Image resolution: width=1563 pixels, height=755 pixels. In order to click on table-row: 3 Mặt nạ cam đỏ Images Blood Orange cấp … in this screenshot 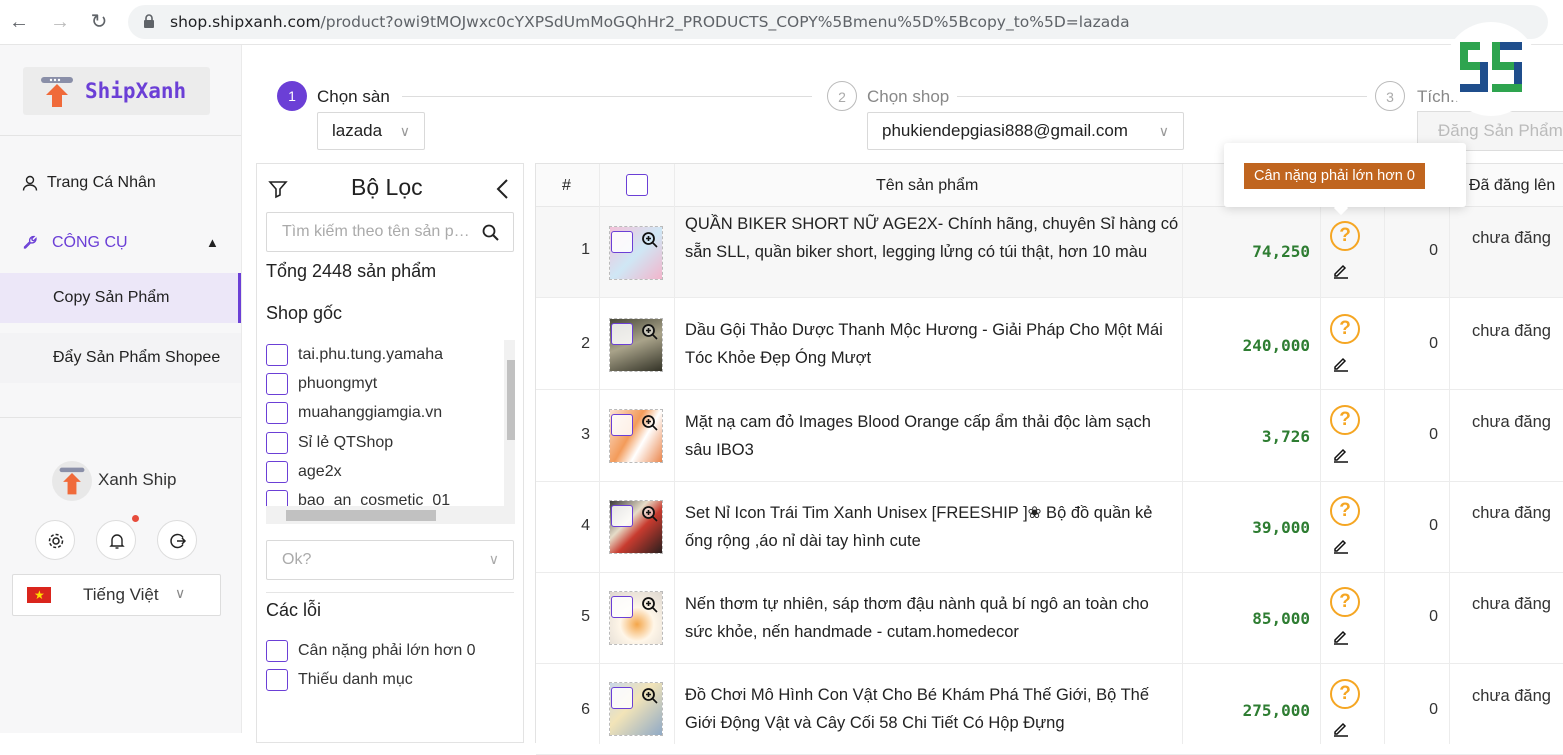, I will do `click(1049, 436)`.